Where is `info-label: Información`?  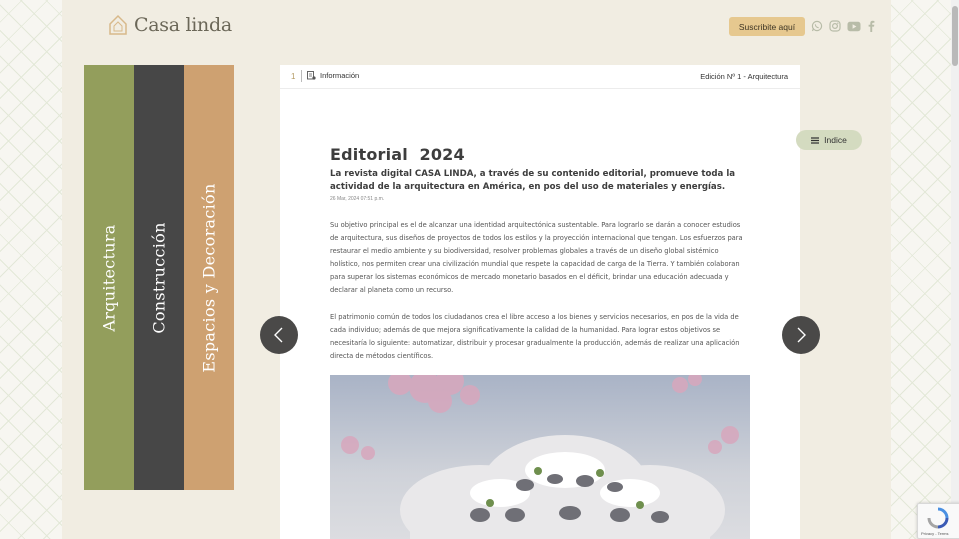
info-label: Información is located at coordinates (340, 75).